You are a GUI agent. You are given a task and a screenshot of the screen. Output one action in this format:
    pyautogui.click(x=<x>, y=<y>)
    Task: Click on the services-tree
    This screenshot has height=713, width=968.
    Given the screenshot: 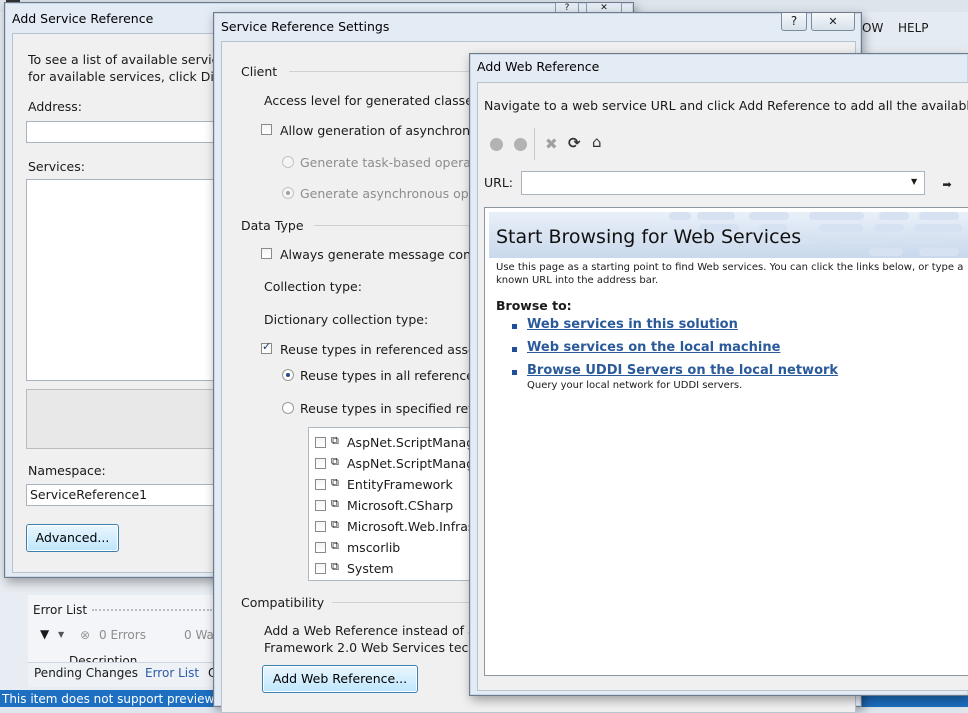 What is the action you would take?
    pyautogui.click(x=126, y=280)
    